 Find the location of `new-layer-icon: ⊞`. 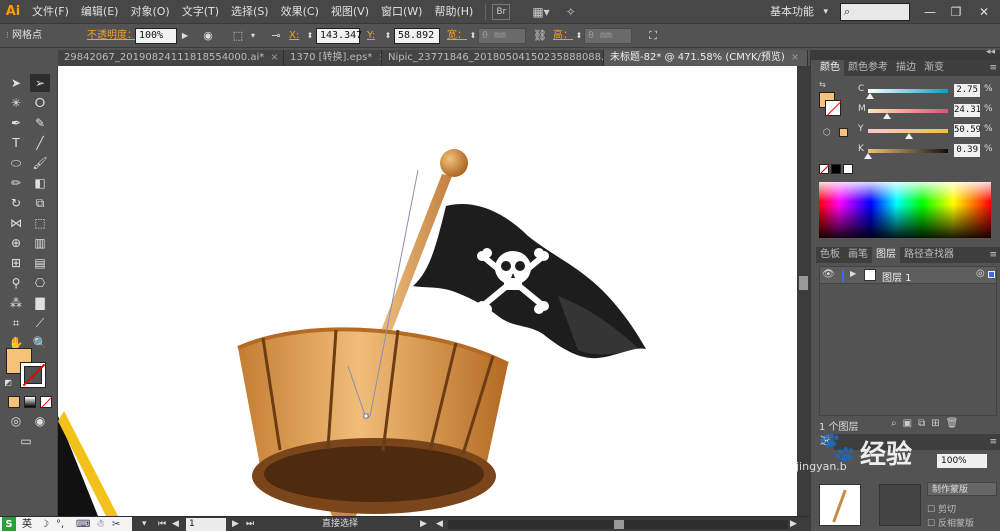

new-layer-icon: ⊞ is located at coordinates (938, 423).